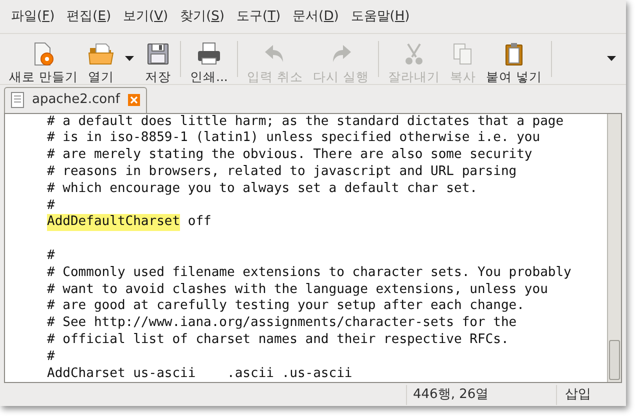  I want to click on menu-item: 찾기(S), so click(202, 16).